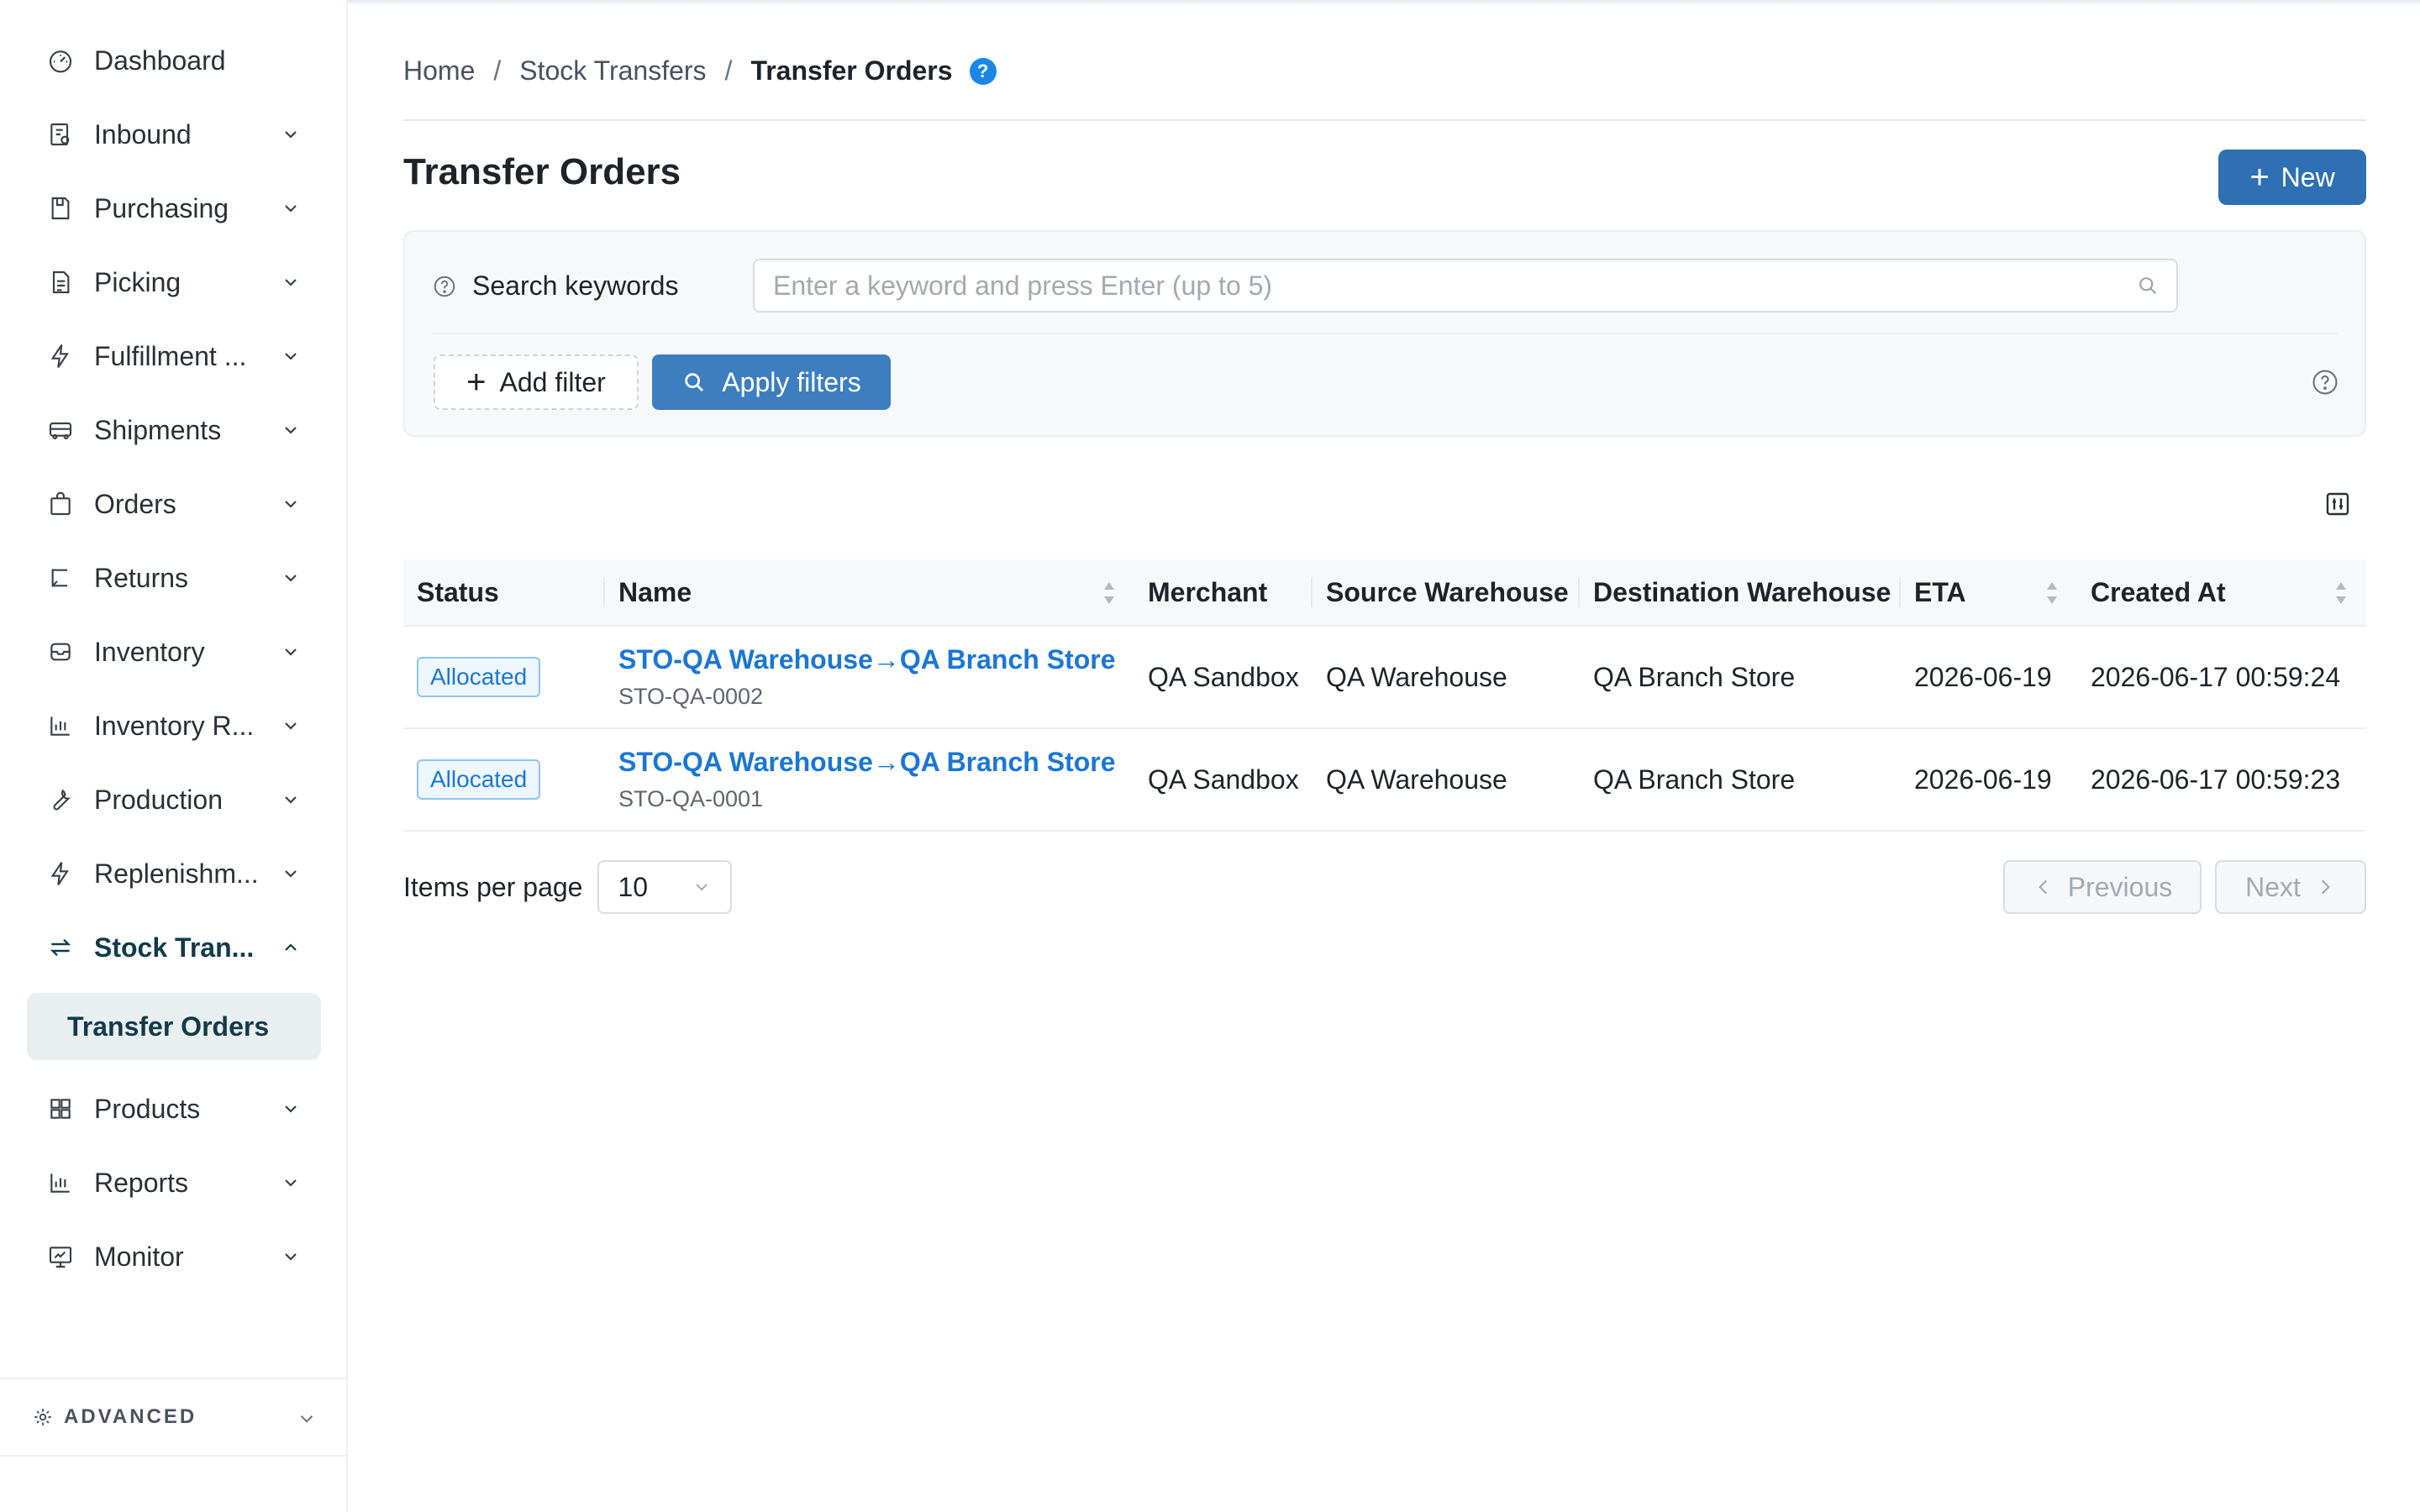  I want to click on sidebar-item-production: Production, so click(163, 800).